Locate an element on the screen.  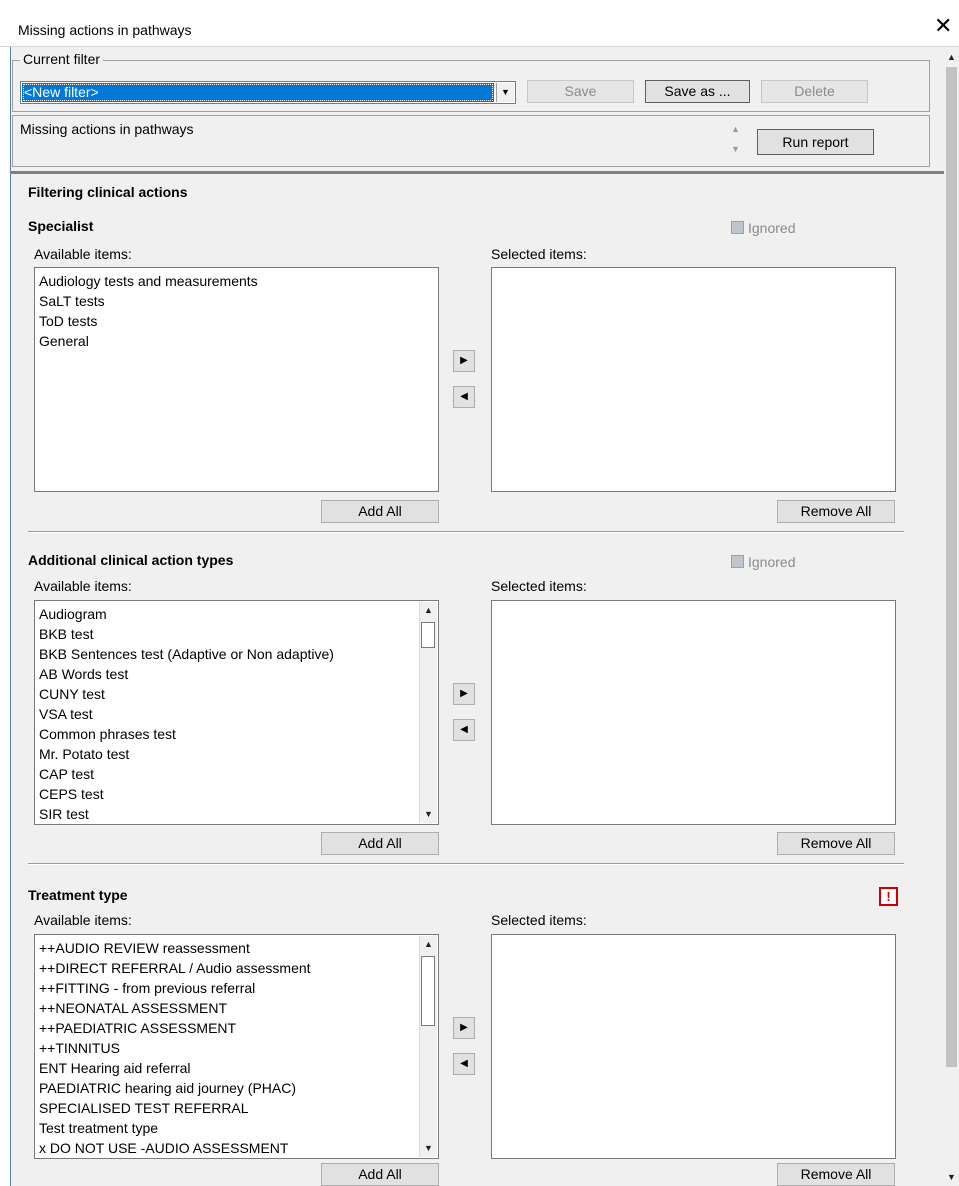
splitter is located at coordinates (477, 172).